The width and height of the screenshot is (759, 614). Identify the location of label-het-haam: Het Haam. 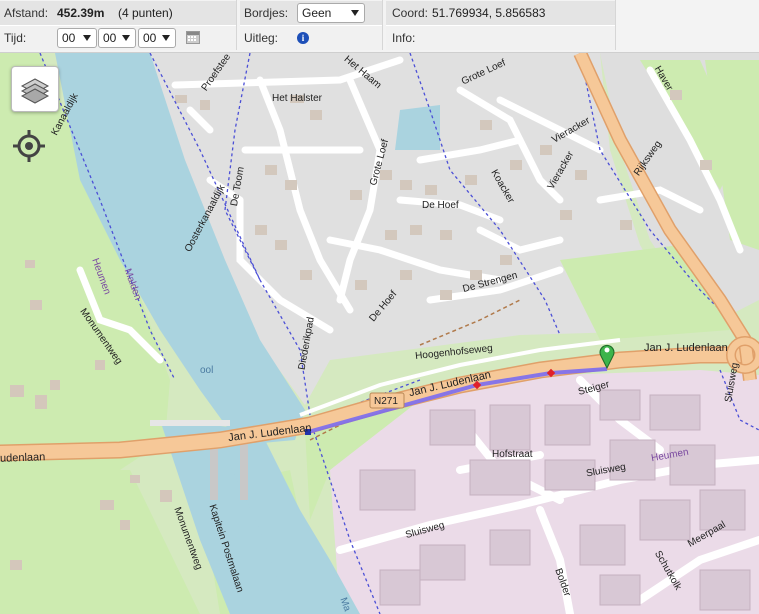
(362, 72).